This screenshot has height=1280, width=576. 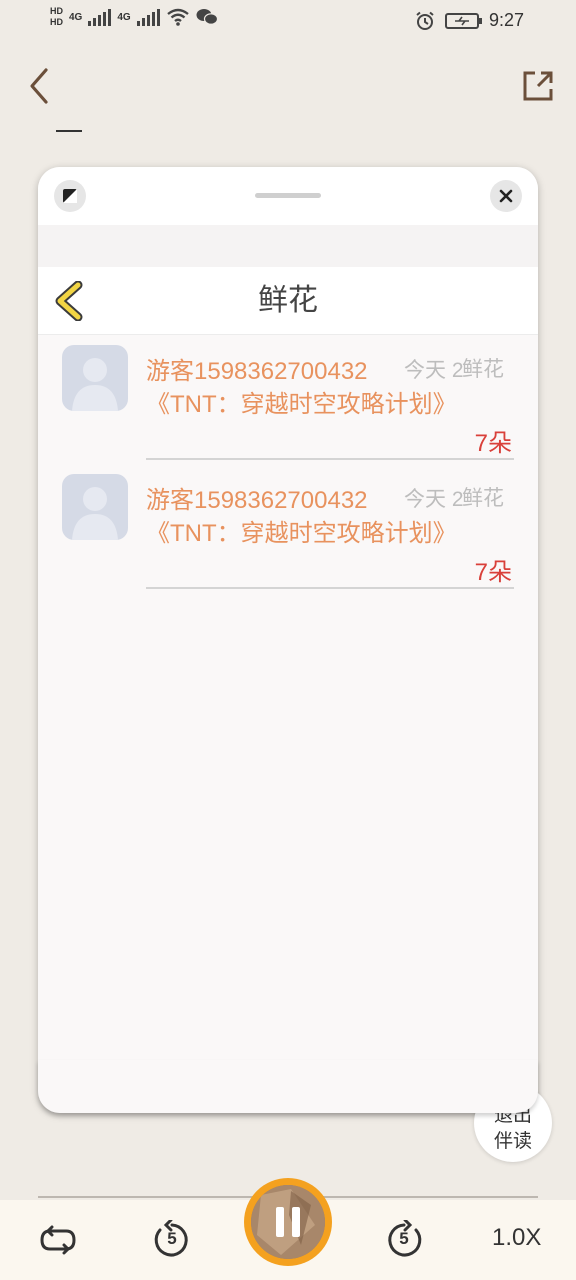 I want to click on wifi-icon, so click(x=177, y=17).